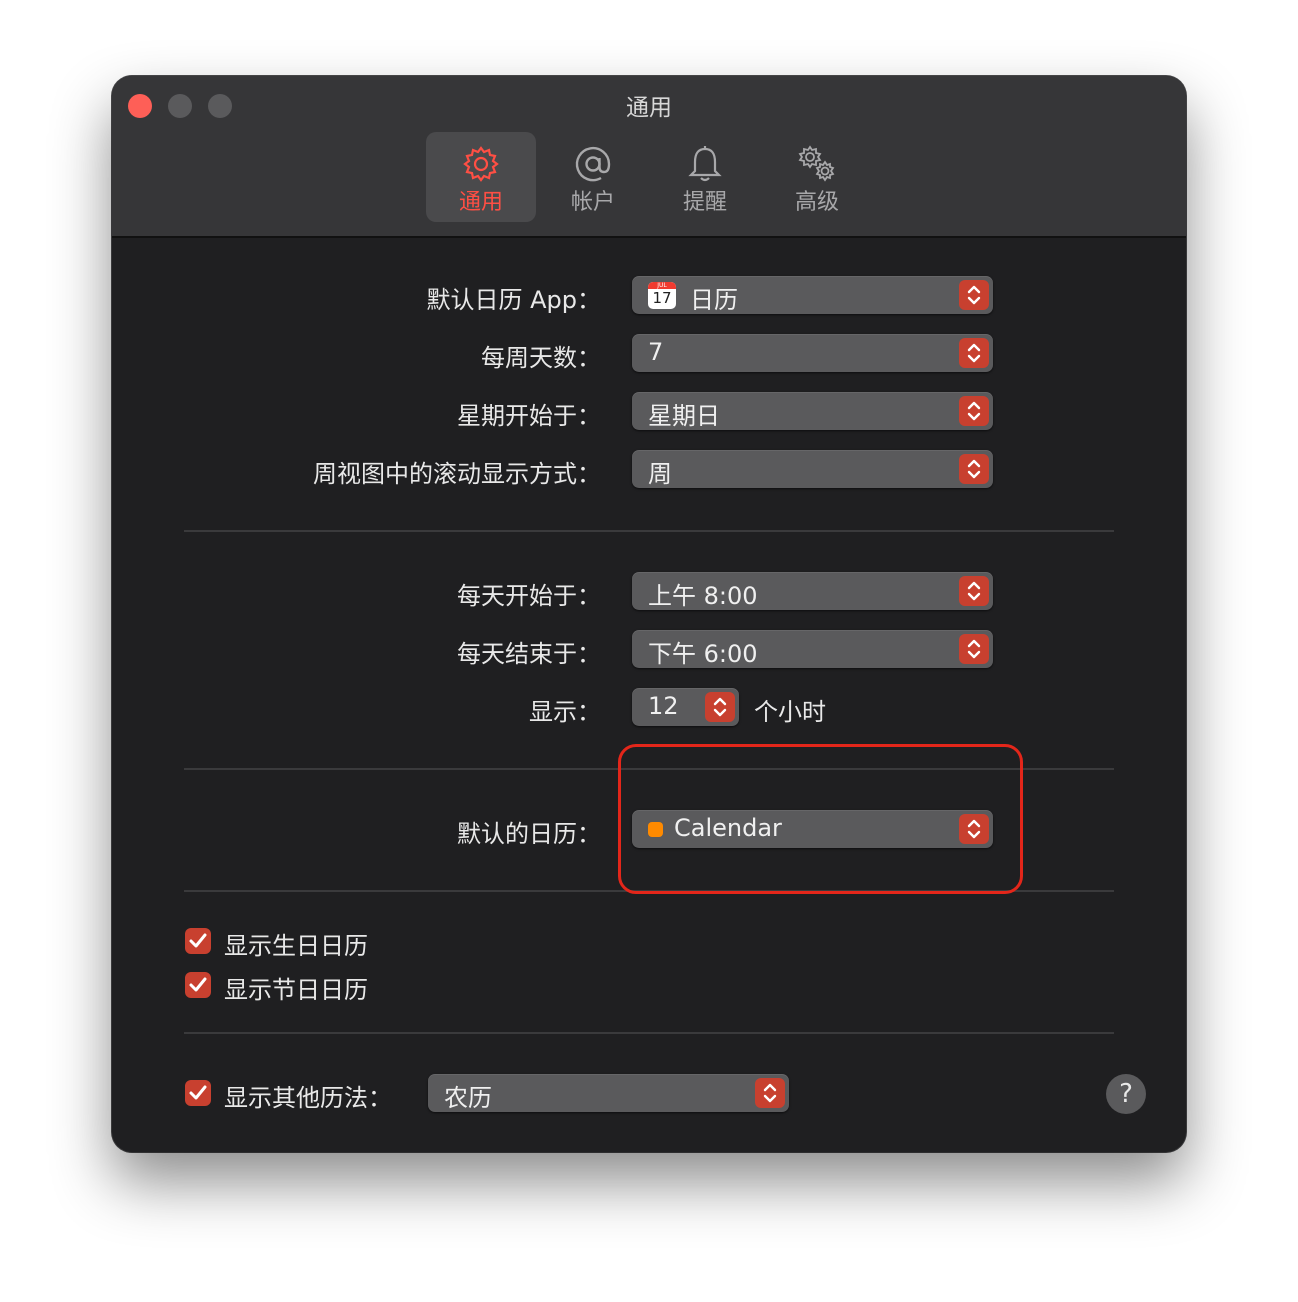 This screenshot has width=1298, height=1302. What do you see at coordinates (660, 474) in the screenshot?
I see `scroll-mode-value: 周` at bounding box center [660, 474].